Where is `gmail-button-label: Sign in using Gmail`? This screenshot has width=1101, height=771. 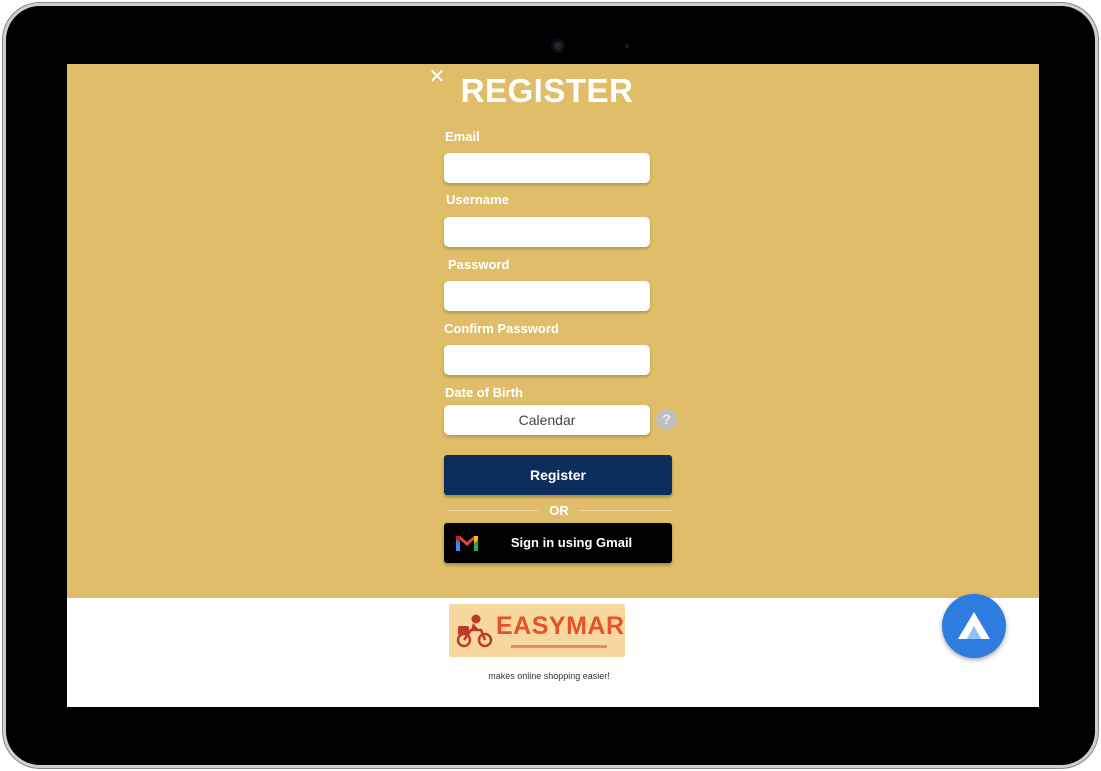 gmail-button-label: Sign in using Gmail is located at coordinates (571, 542).